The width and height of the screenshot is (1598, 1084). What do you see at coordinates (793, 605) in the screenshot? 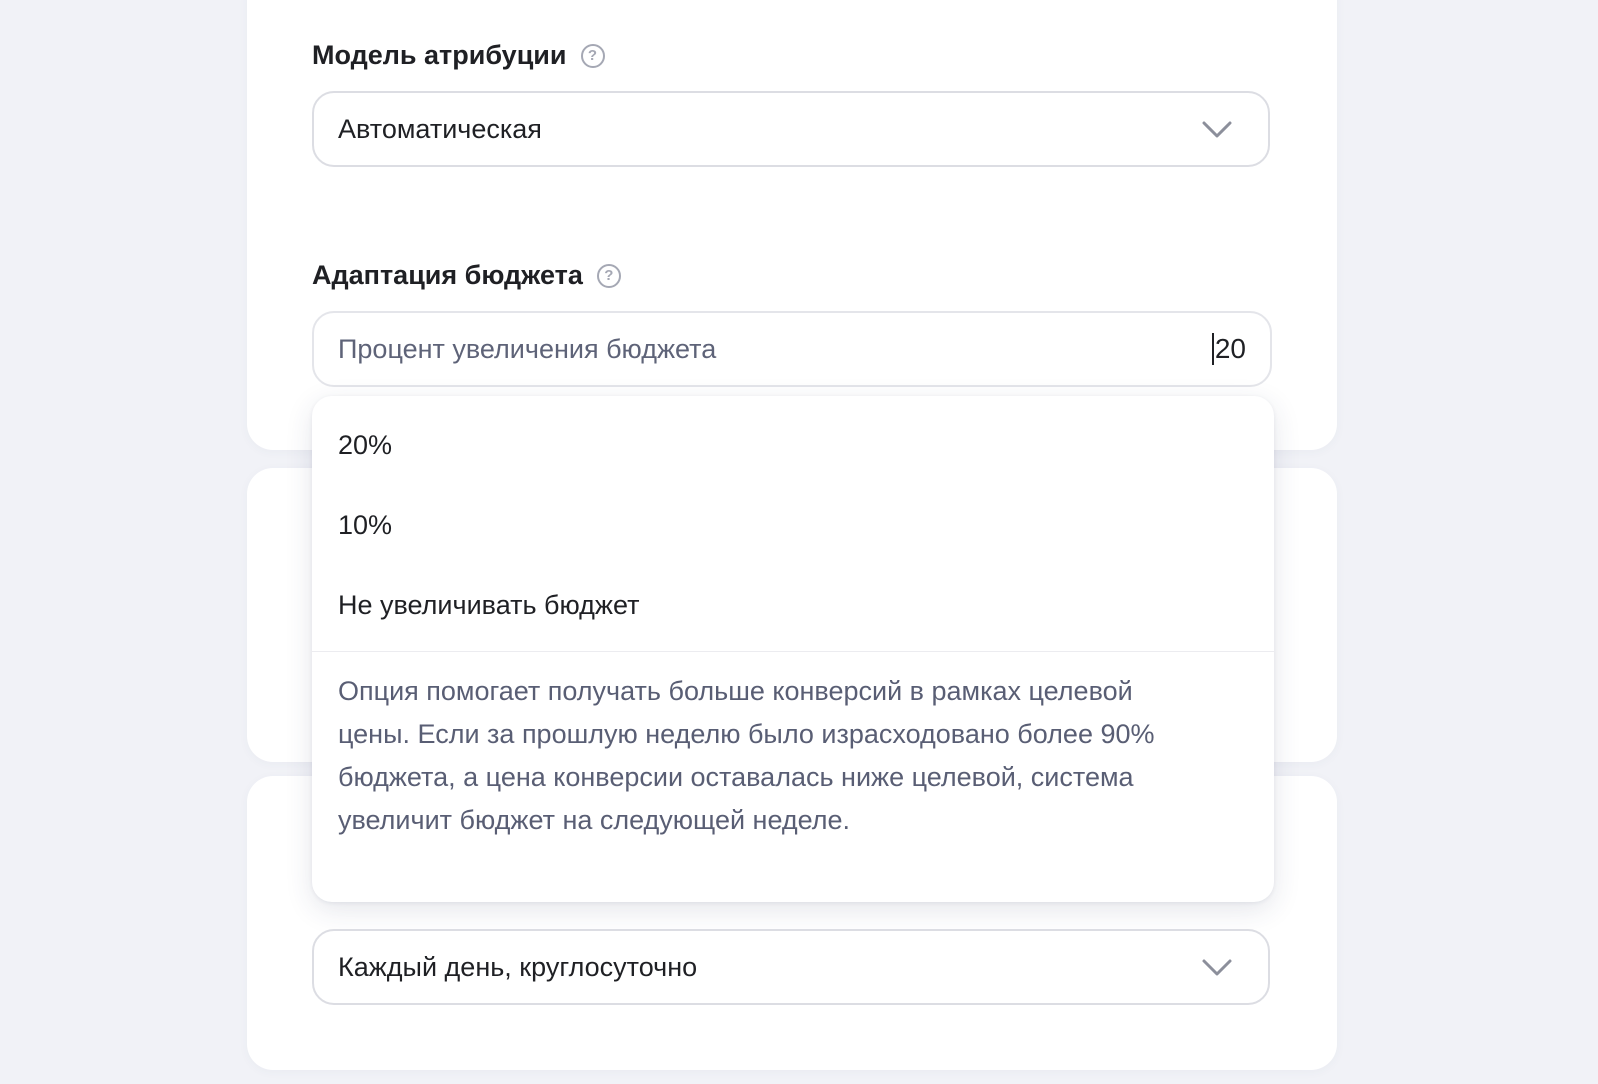
I see `dropdown-option-no-increase: Не увеличивать бюджет` at bounding box center [793, 605].